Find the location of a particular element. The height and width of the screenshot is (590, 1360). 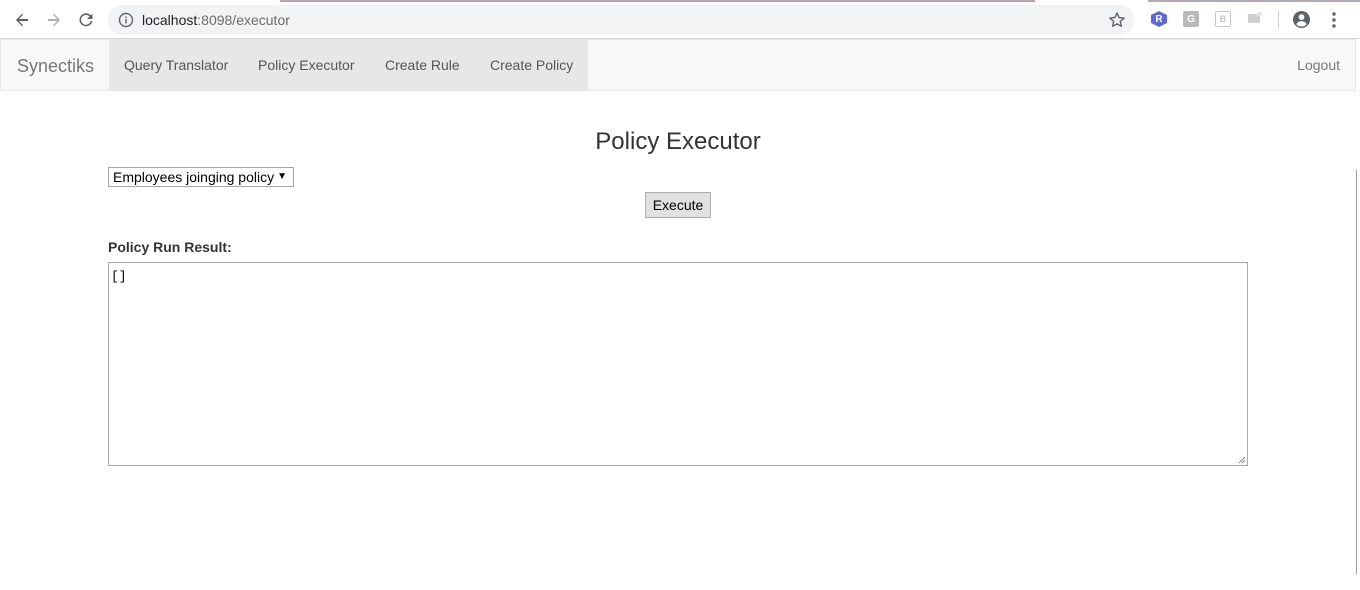

nav-create-rule: Create Rule is located at coordinates (422, 65).